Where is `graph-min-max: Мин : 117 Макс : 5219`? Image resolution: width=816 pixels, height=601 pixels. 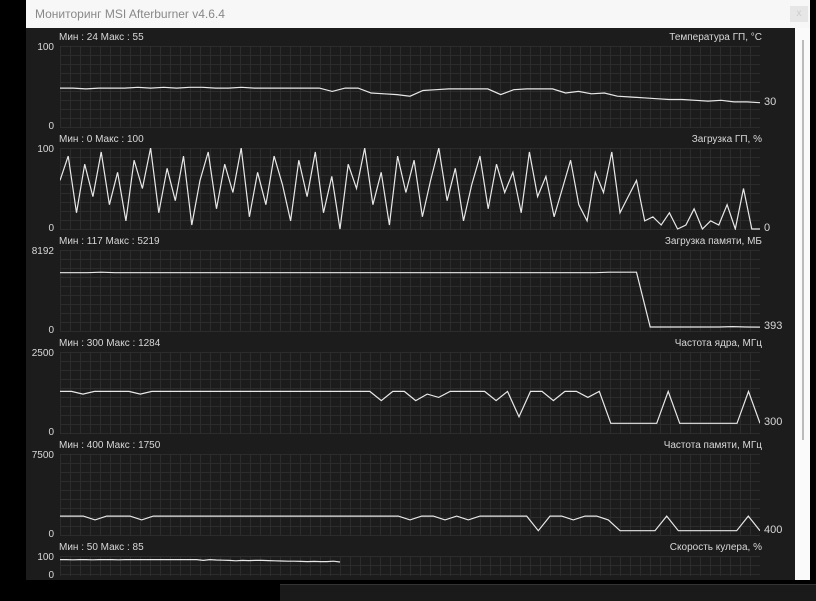
graph-min-max: Мин : 117 Макс : 5219 is located at coordinates (109, 241).